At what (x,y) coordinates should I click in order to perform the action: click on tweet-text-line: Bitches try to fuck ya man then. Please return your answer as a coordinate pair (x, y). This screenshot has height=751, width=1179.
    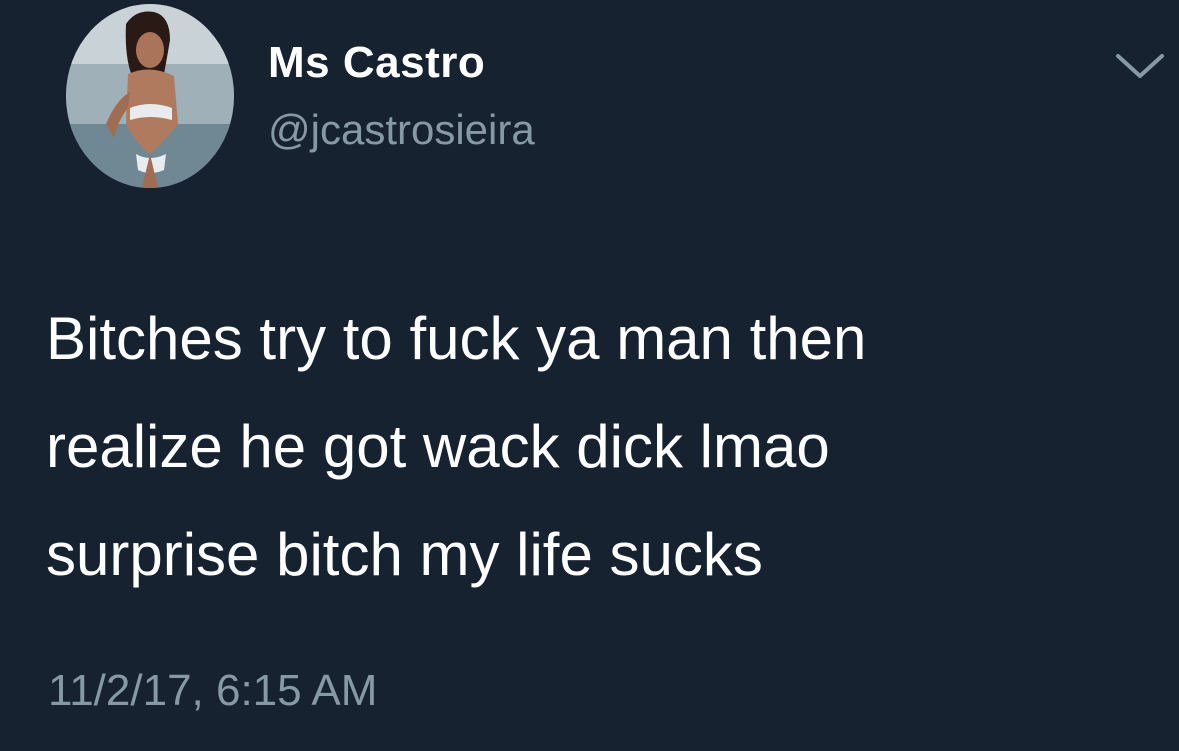
    Looking at the image, I should click on (456, 338).